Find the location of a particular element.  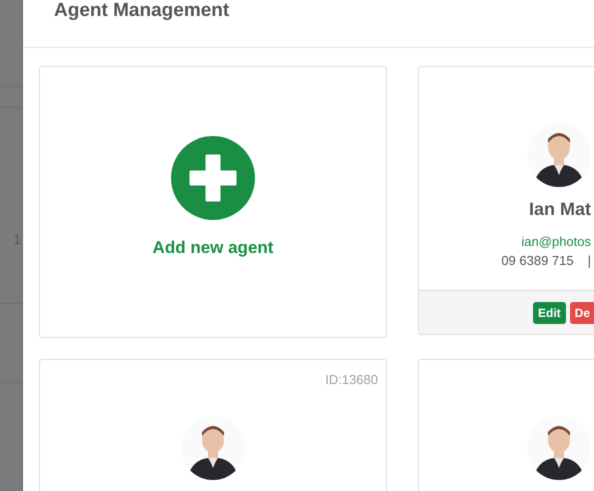

agent-email: ian@photos is located at coordinates (556, 241).